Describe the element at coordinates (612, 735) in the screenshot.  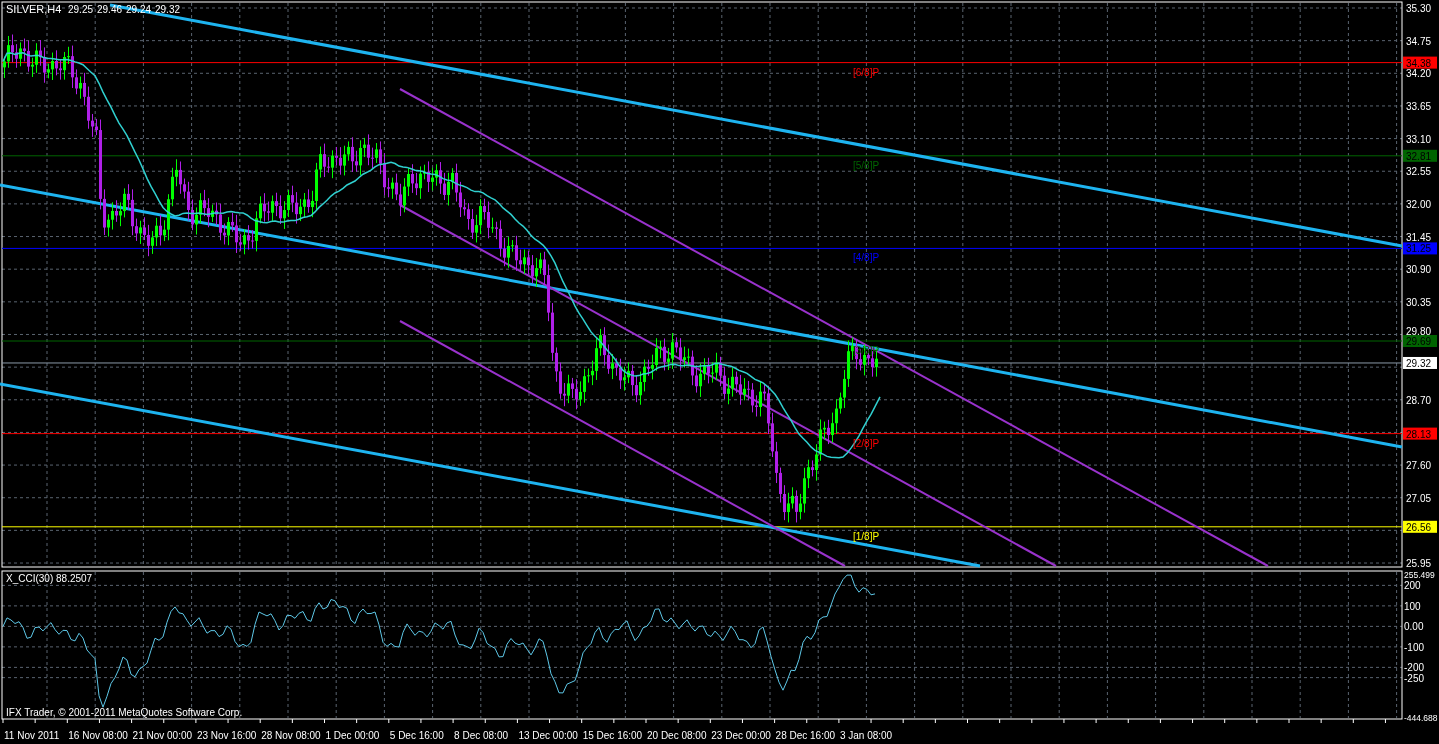
I see `time-label: 15 Dec 16:00` at that location.